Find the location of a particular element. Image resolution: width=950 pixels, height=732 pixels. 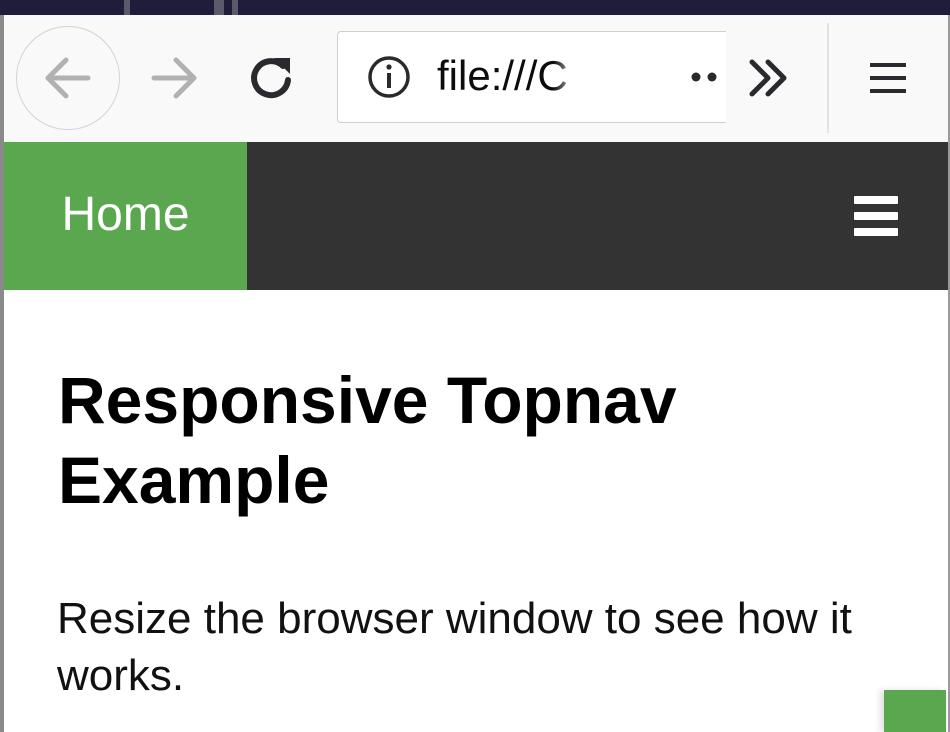

url-bar: file:///C is located at coordinates (531, 77).